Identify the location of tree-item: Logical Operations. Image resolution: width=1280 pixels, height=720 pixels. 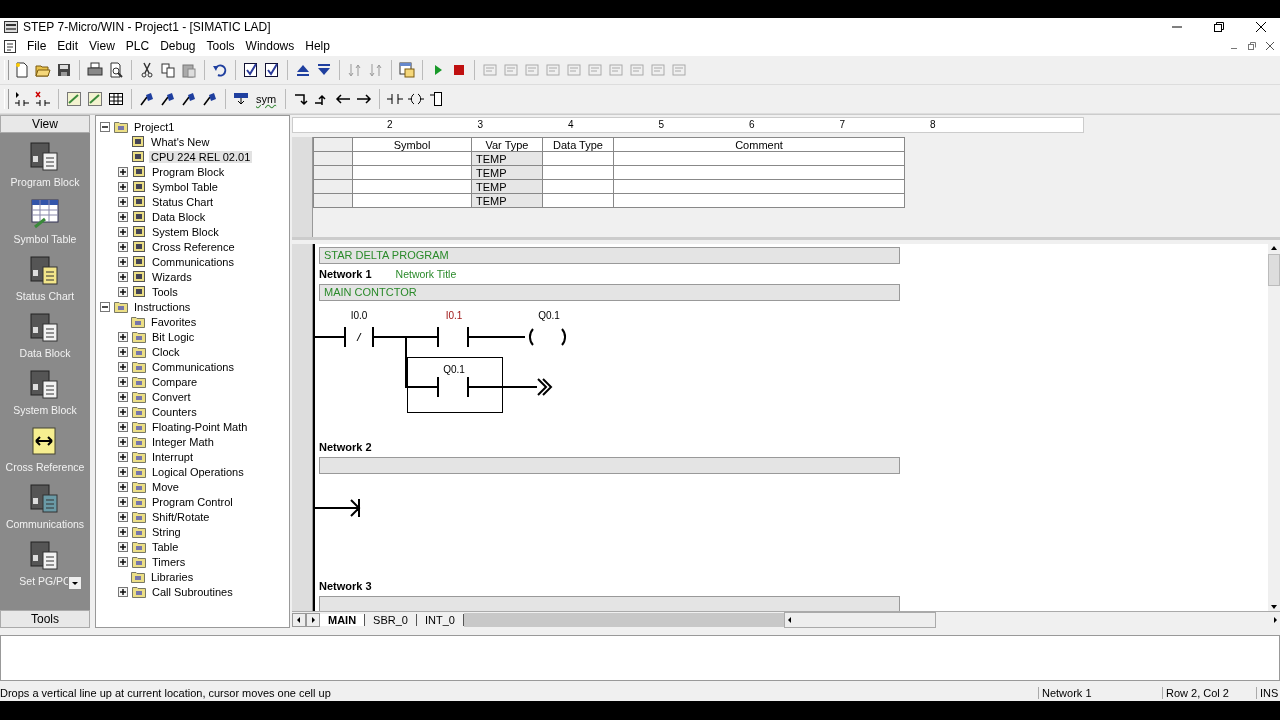
(198, 471).